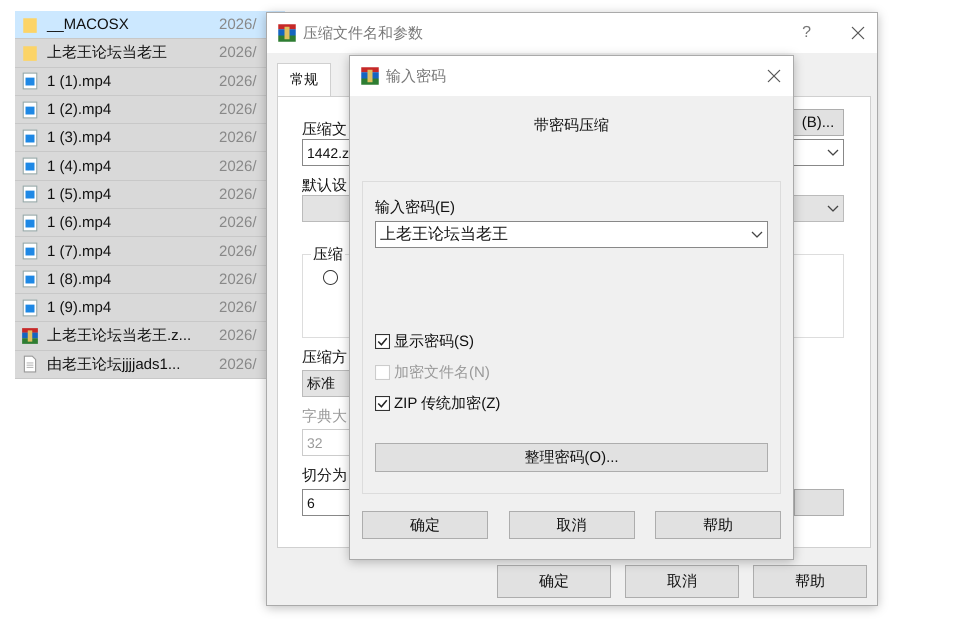  Describe the element at coordinates (79, 279) in the screenshot. I see `file-name: 1 (8).mp4` at that location.